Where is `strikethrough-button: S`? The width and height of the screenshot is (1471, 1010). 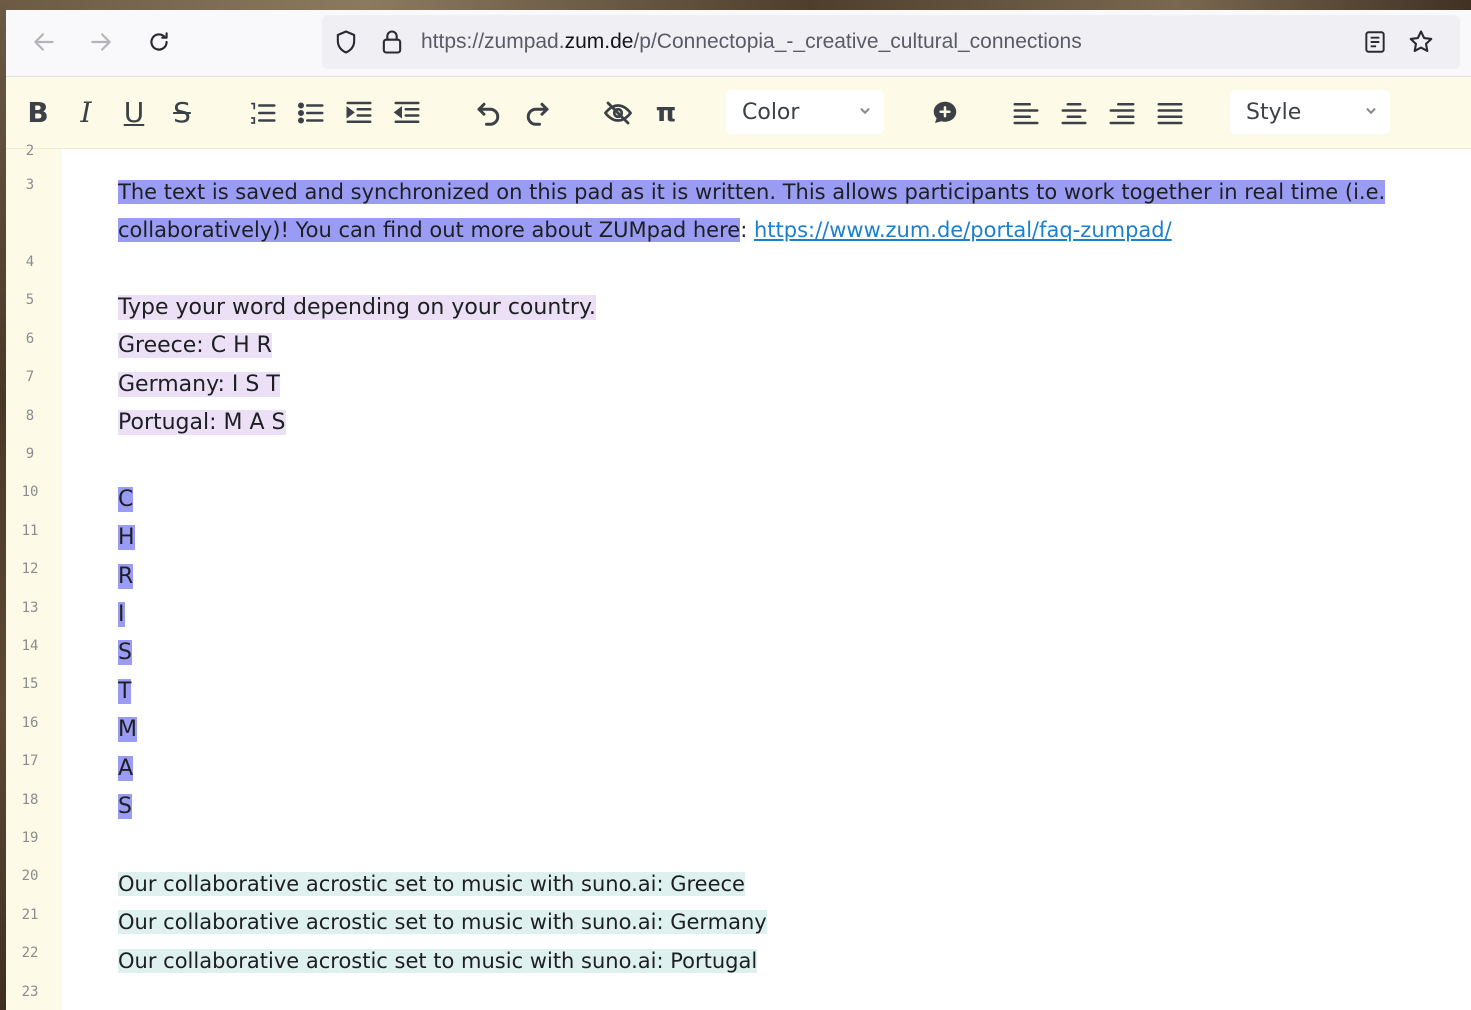 strikethrough-button: S is located at coordinates (182, 113).